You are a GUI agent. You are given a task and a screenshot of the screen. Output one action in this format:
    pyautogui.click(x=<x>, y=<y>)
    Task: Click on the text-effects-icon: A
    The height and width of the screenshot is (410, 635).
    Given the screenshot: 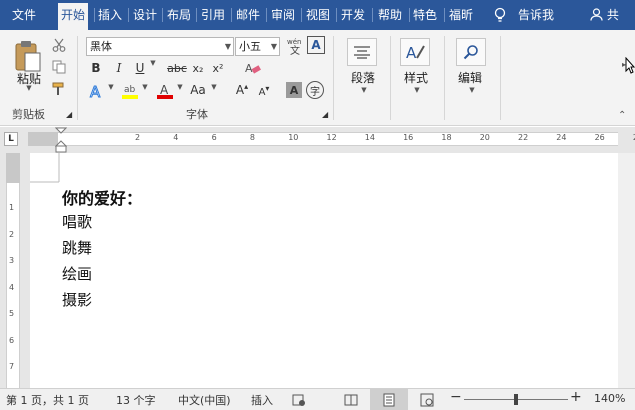 What is the action you would take?
    pyautogui.click(x=96, y=91)
    